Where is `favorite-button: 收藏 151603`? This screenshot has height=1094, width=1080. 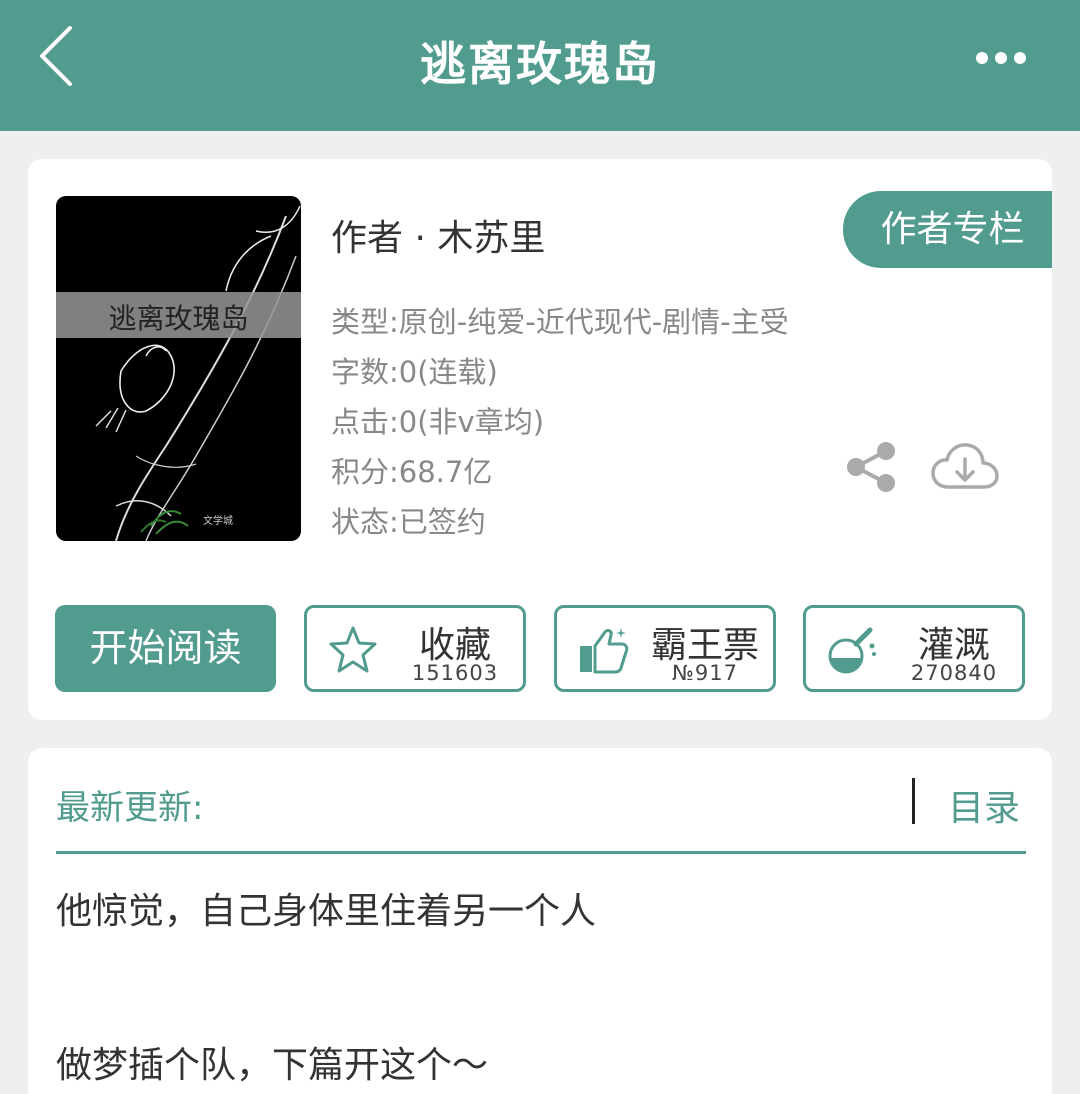
favorite-button: 收藏 151603 is located at coordinates (415, 648).